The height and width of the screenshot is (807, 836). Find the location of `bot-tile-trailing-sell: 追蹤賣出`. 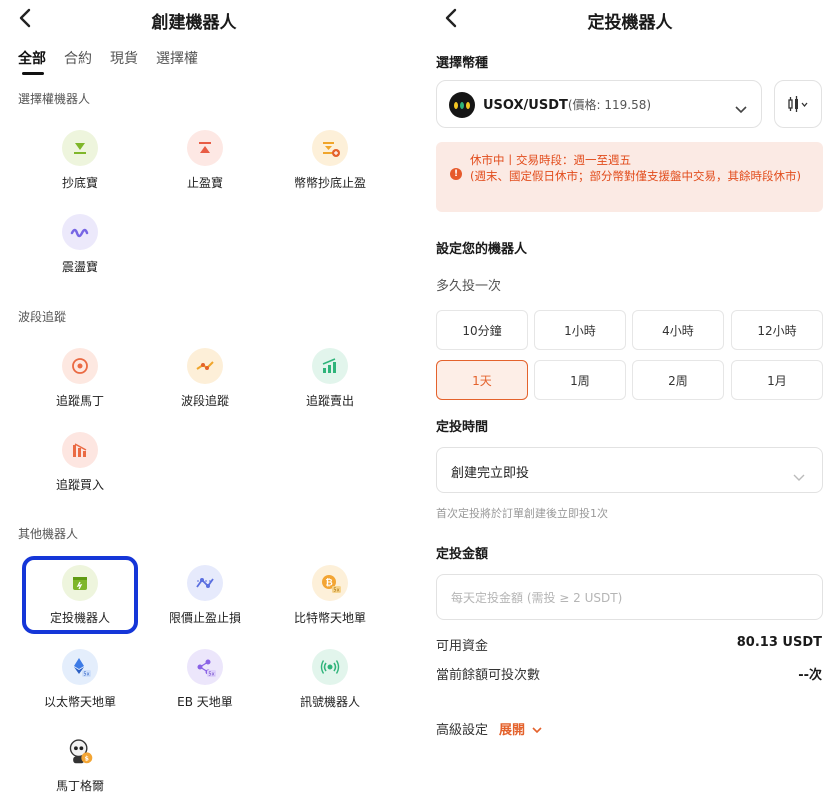

bot-tile-trailing-sell: 追蹤賣出 is located at coordinates (330, 383).